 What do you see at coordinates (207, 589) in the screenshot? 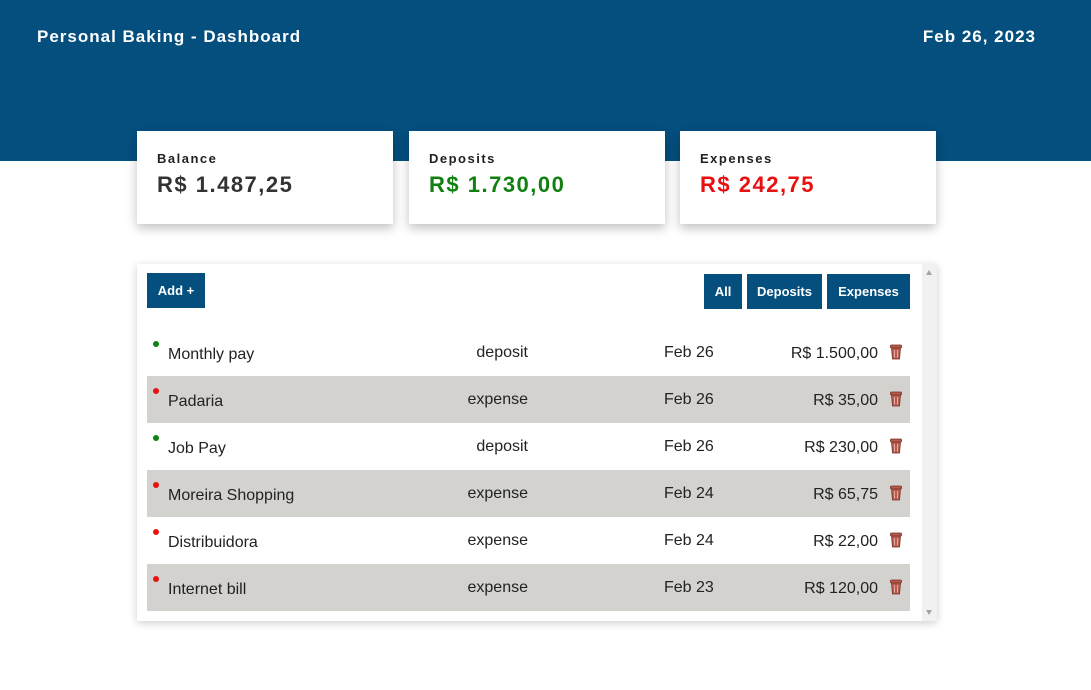
I see `transaction-name: Internet bill` at bounding box center [207, 589].